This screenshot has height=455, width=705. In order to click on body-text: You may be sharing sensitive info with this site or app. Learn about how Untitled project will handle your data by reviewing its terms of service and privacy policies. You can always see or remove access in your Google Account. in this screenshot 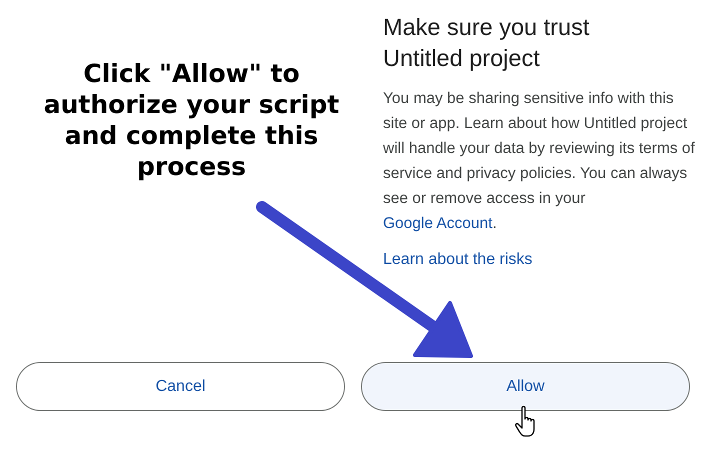, I will do `click(539, 161)`.